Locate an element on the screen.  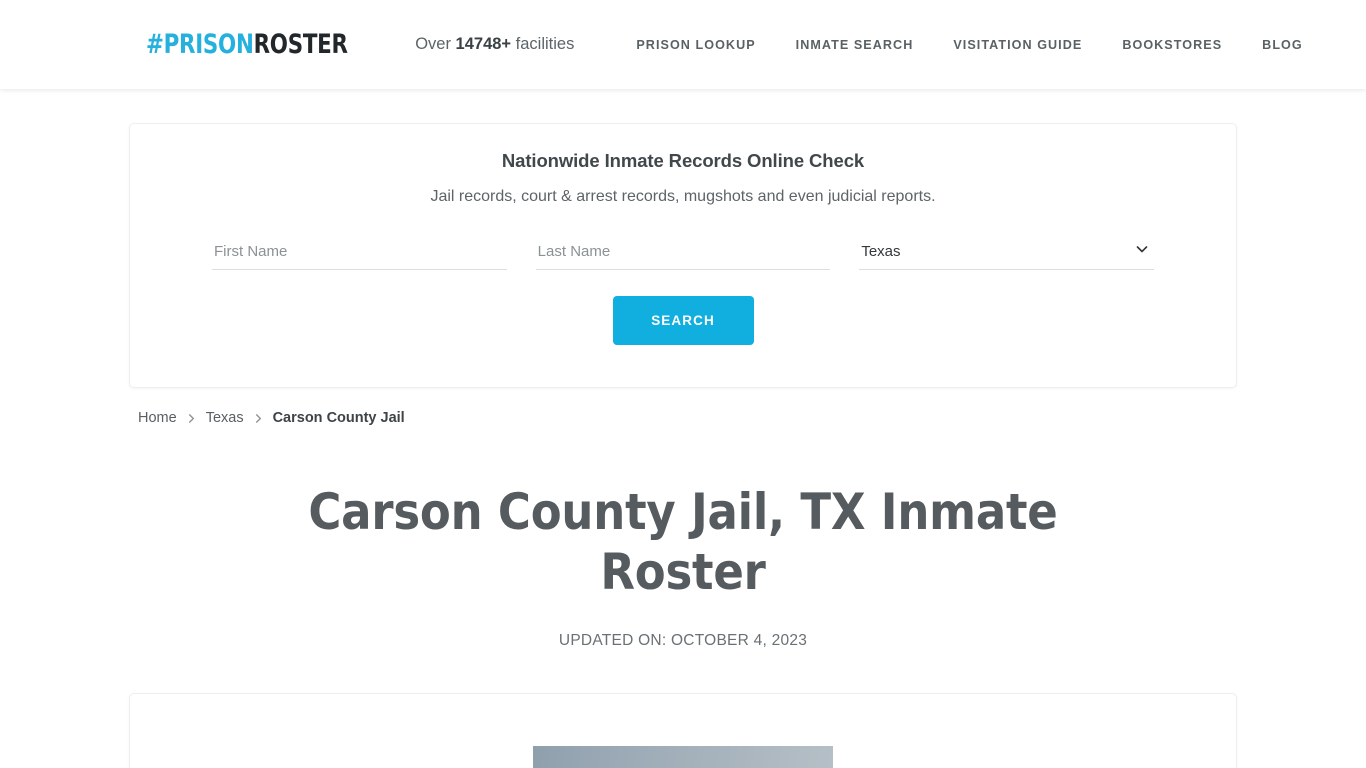
breadcrumb: Home Texas Carson County Jail is located at coordinates (683, 418).